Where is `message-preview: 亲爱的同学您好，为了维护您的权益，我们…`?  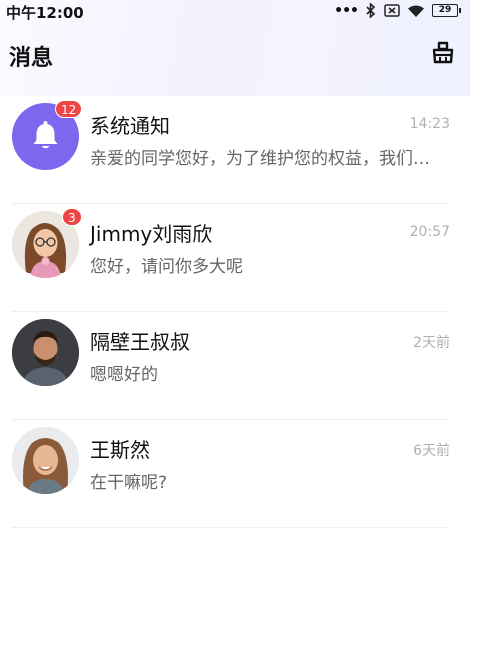
message-preview: 亲爱的同学您好，为了维护您的权益，我们… is located at coordinates (260, 159).